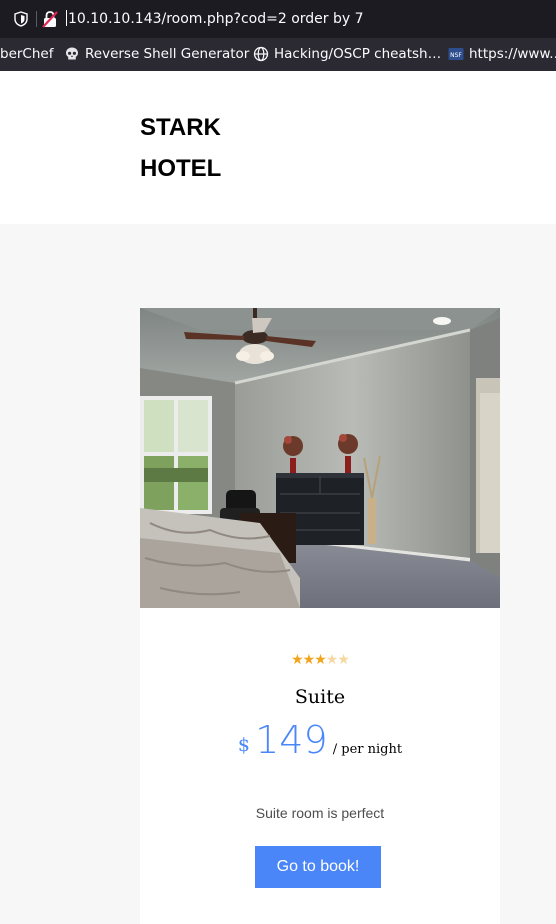 The height and width of the screenshot is (924, 556). I want to click on insecure-lock-icon, so click(50, 19).